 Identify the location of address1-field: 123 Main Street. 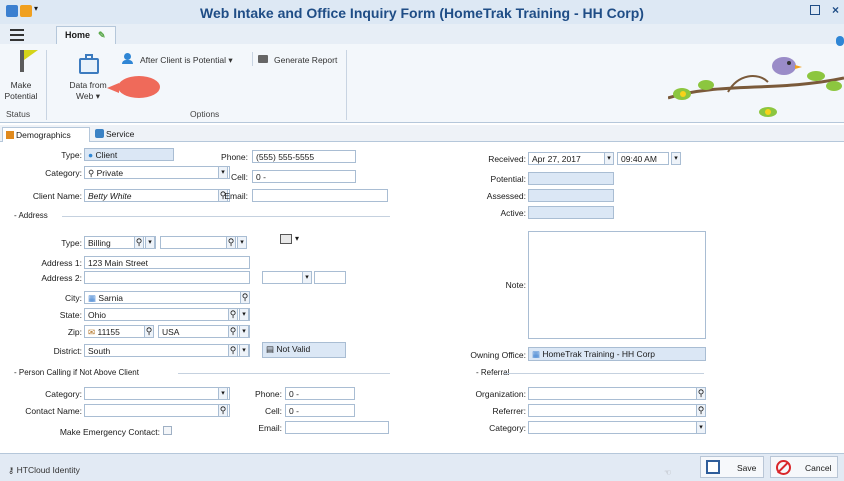
(167, 262).